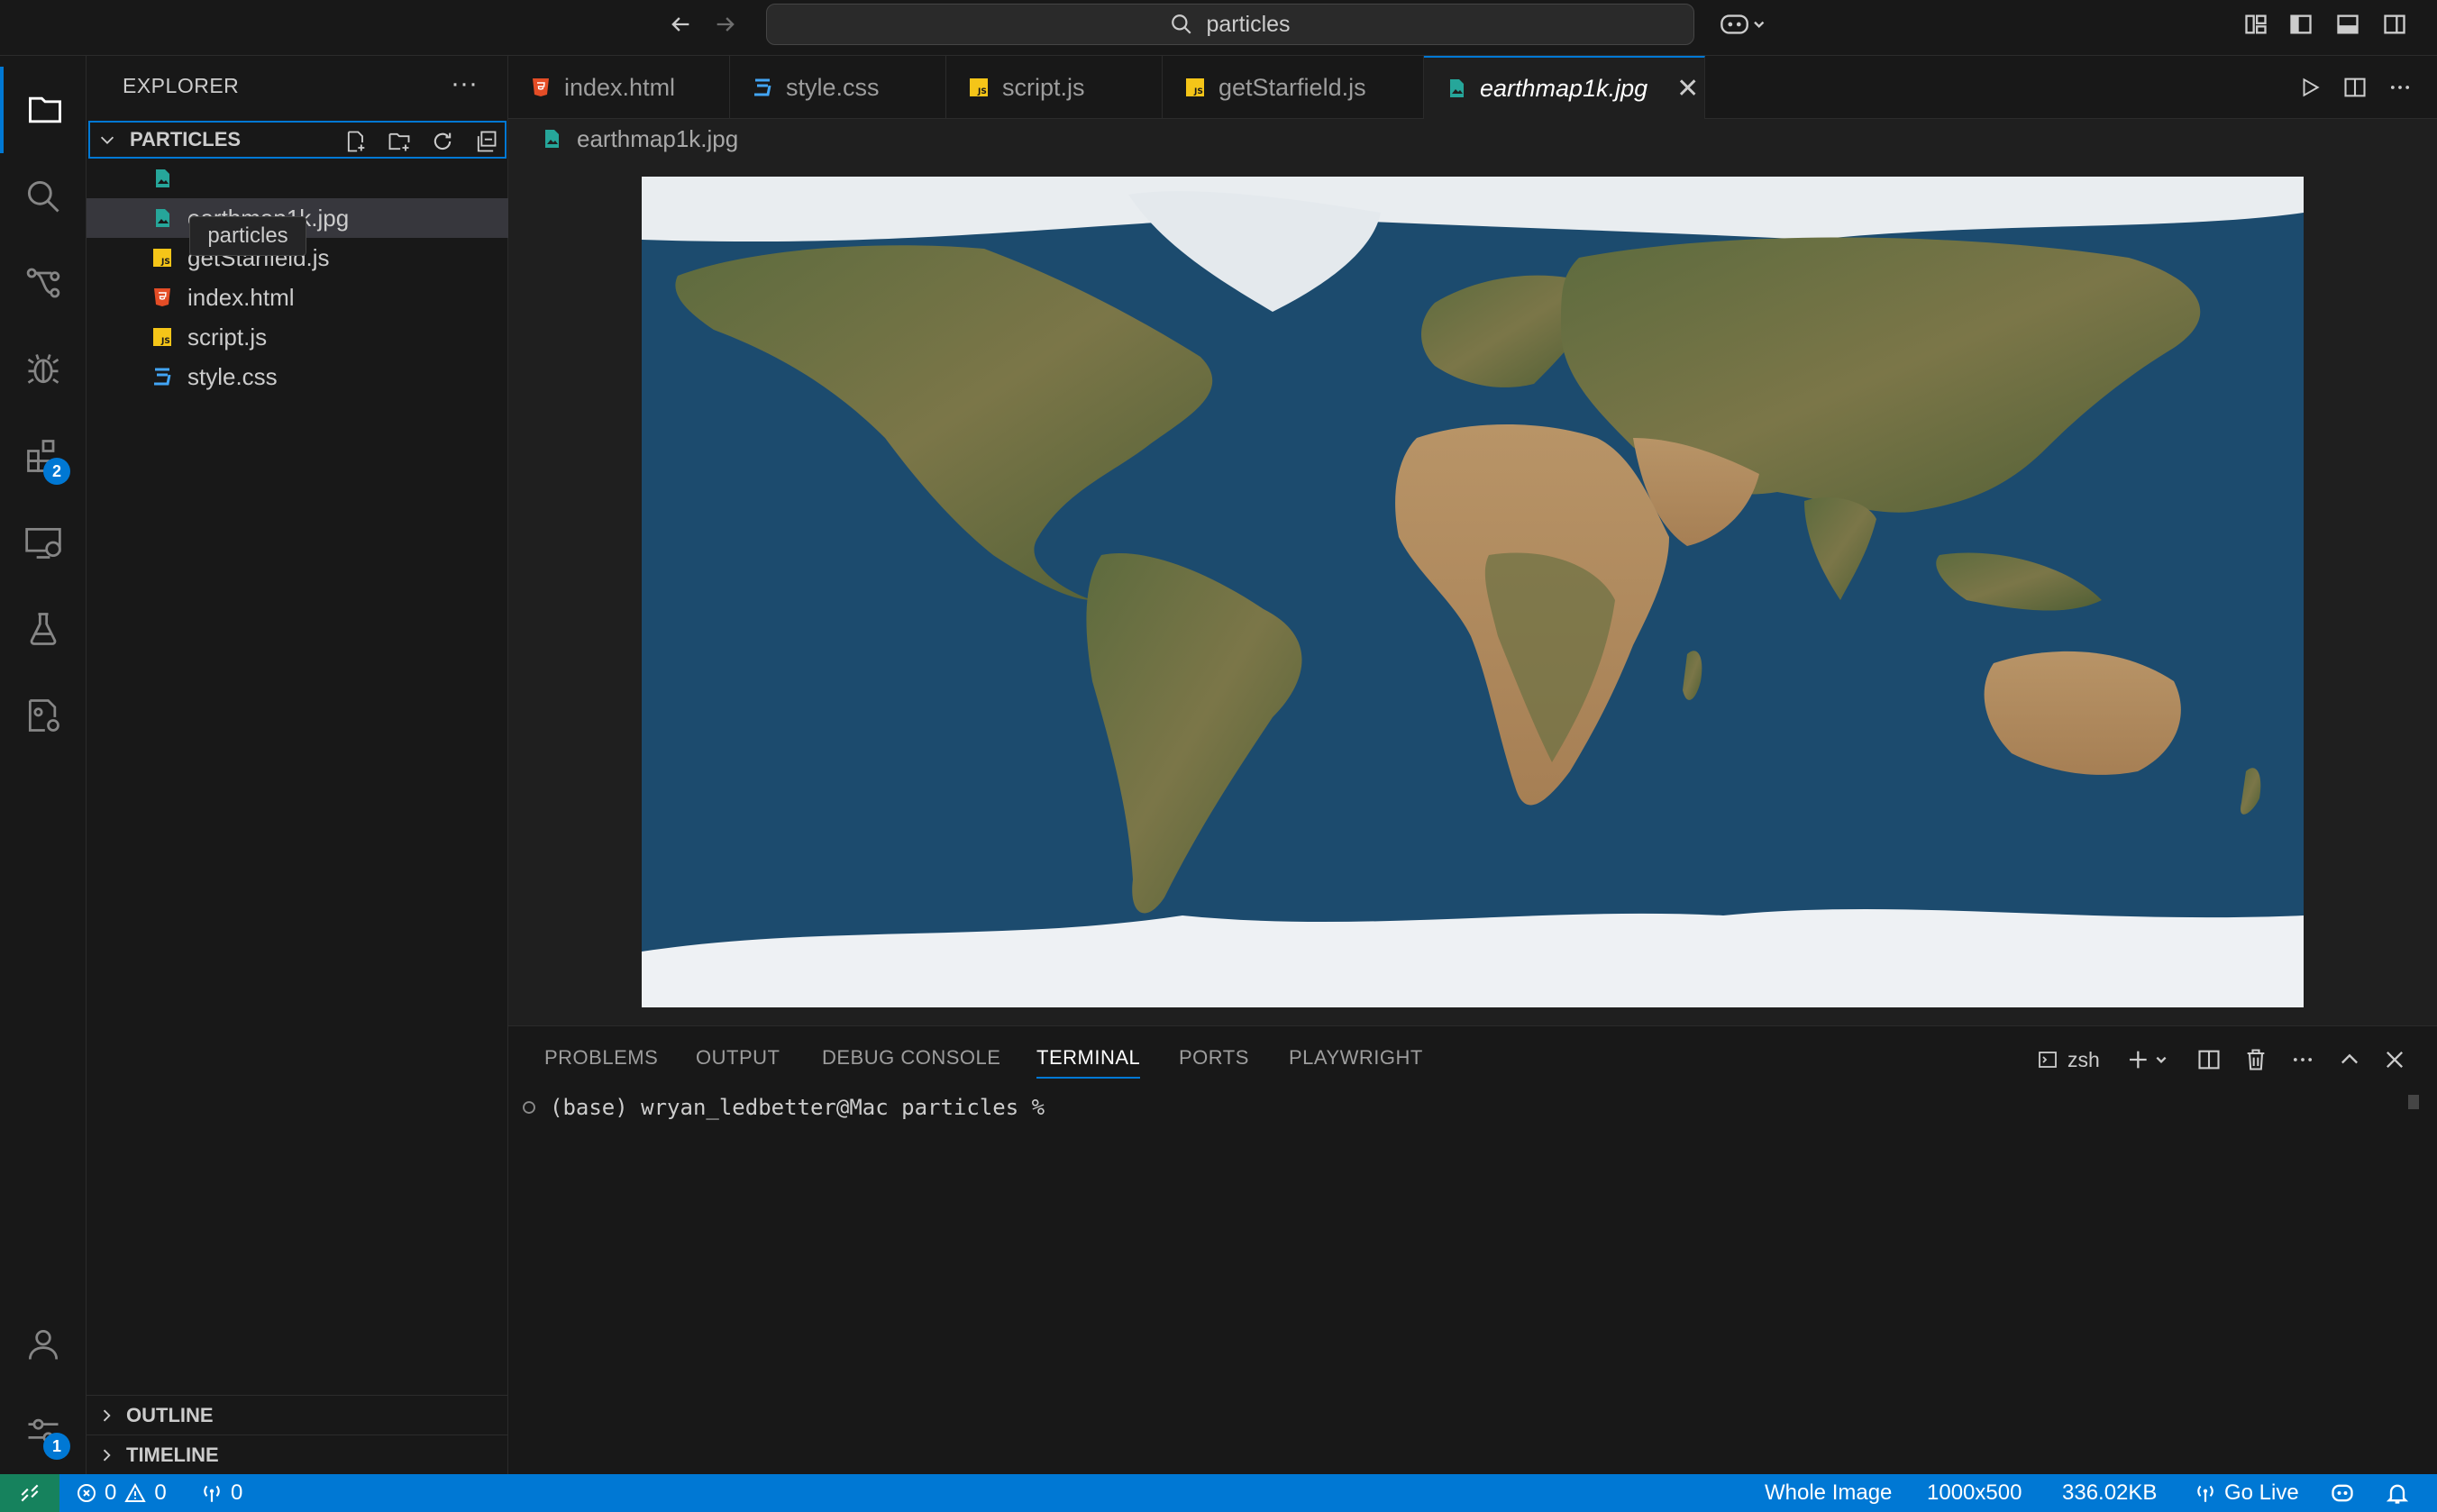 The height and width of the screenshot is (1512, 2437). What do you see at coordinates (1214, 1058) in the screenshot?
I see `tab-ports: PORTS` at bounding box center [1214, 1058].